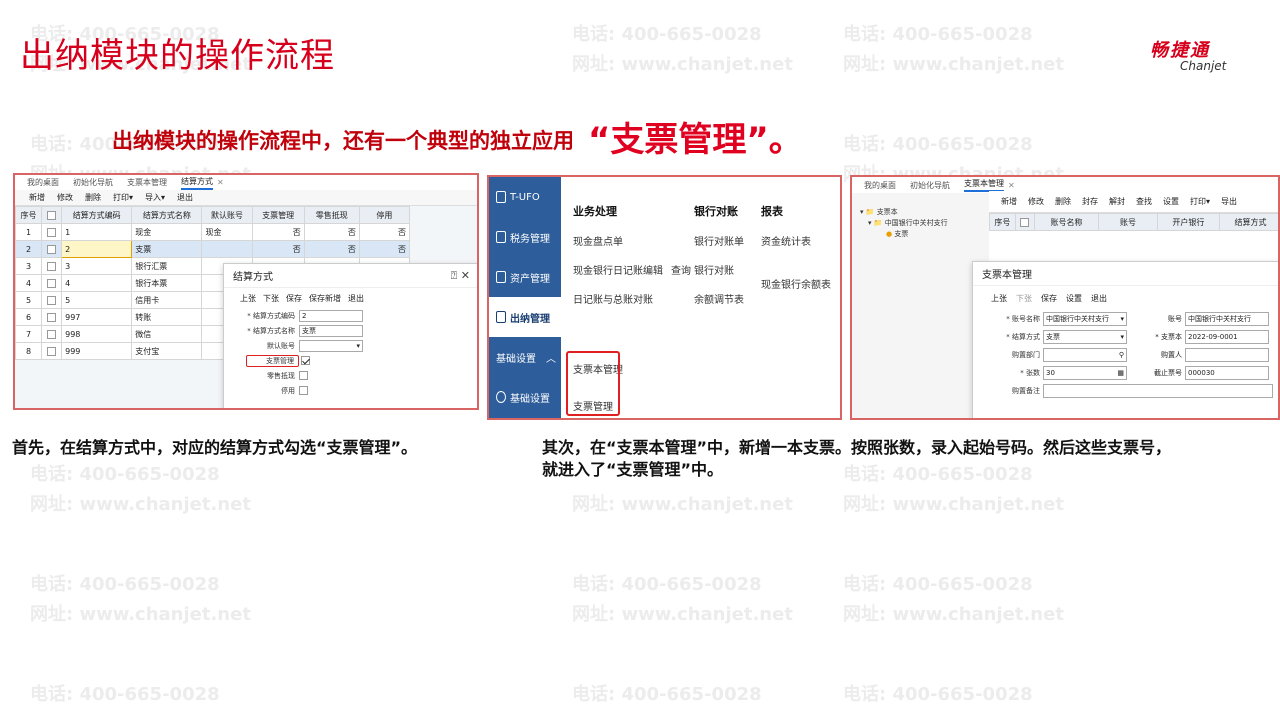 This screenshot has width=1280, height=720. I want to click on nav-cashier: 出纳管理, so click(525, 317).